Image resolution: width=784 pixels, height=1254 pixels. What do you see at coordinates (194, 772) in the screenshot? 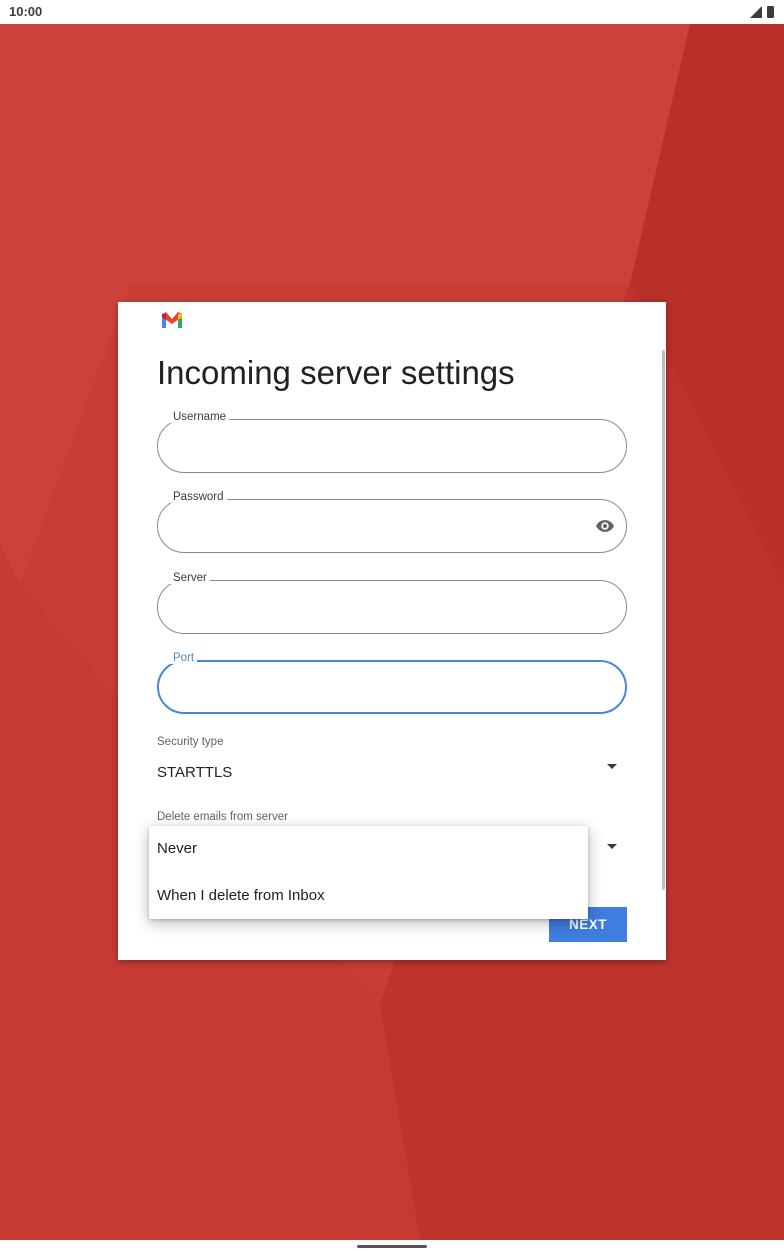
I see `security-type-select: STARTTLS` at bounding box center [194, 772].